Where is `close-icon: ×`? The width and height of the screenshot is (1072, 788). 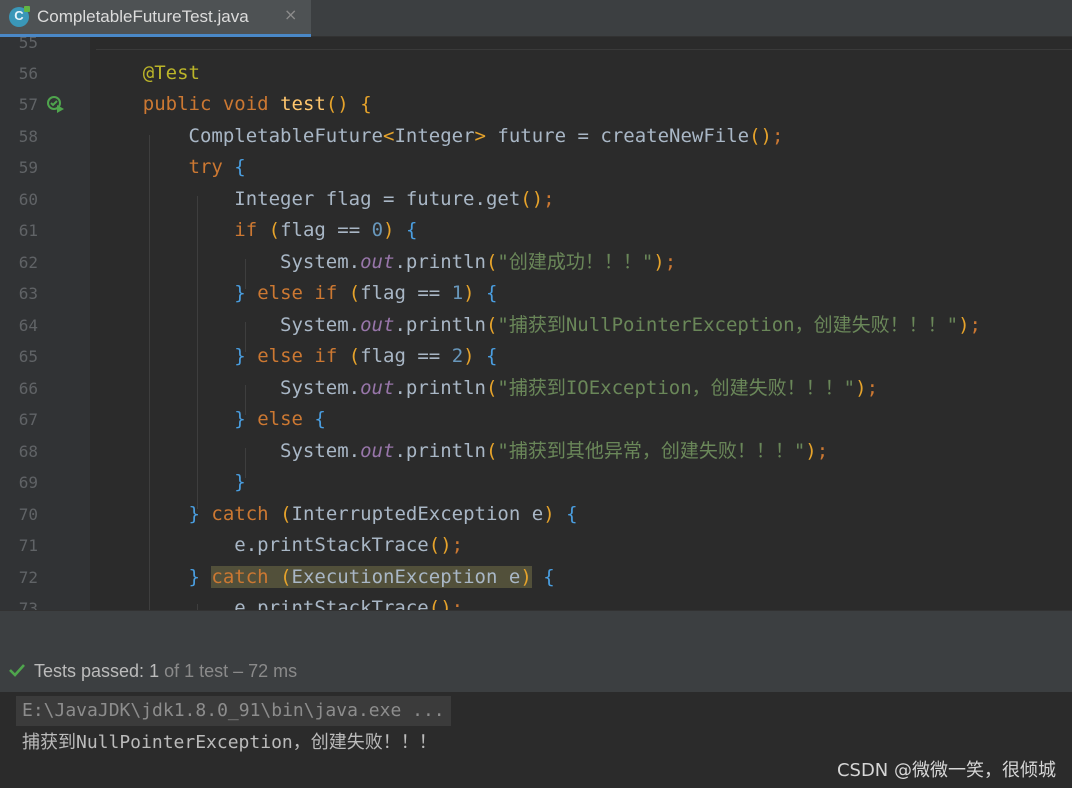 close-icon: × is located at coordinates (290, 14).